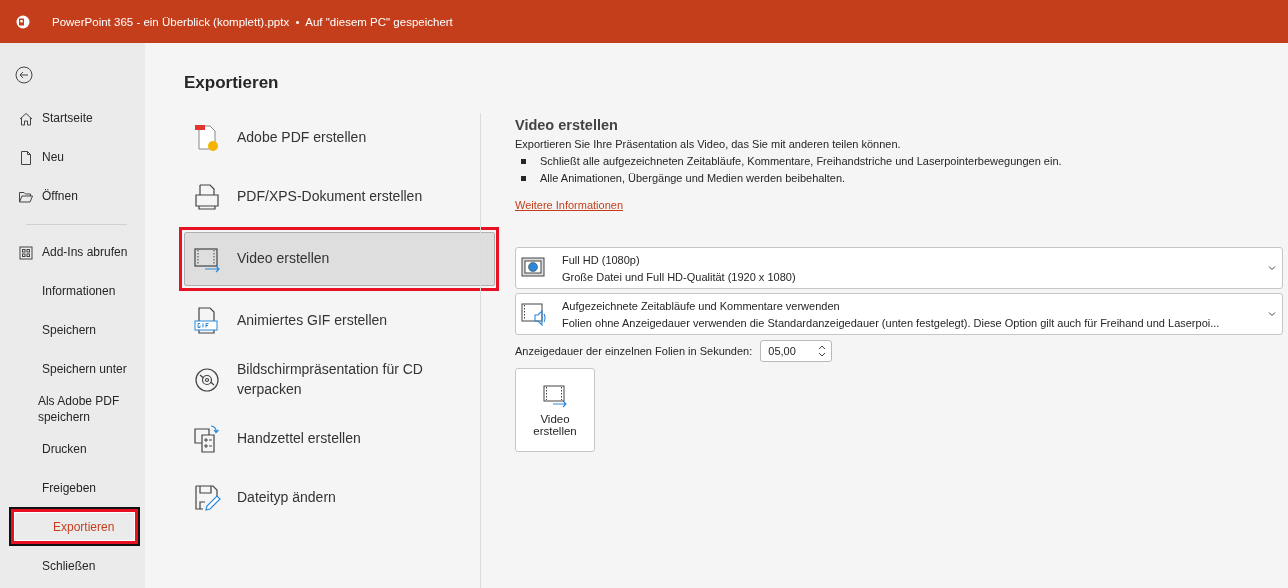 The height and width of the screenshot is (588, 1288). I want to click on home-icon, so click(26, 118).